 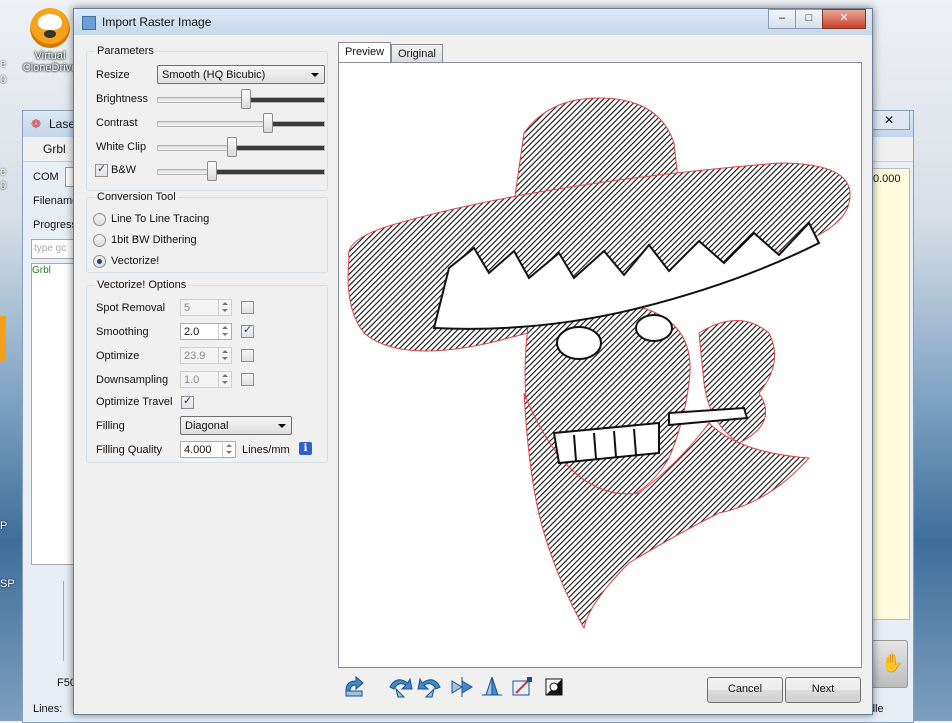 I want to click on resize-combo: Smooth (HQ Bicubic), so click(x=241, y=74).